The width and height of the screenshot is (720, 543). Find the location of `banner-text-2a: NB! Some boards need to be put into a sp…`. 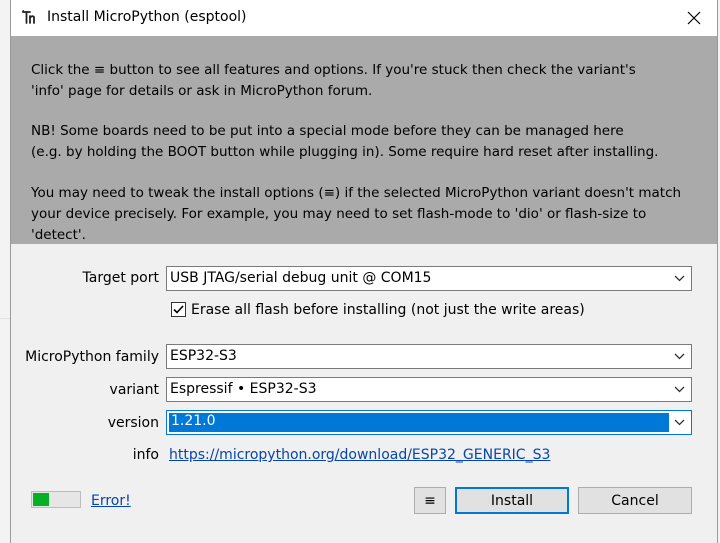

banner-text-2a: NB! Some boards need to be put into a sp… is located at coordinates (327, 131).